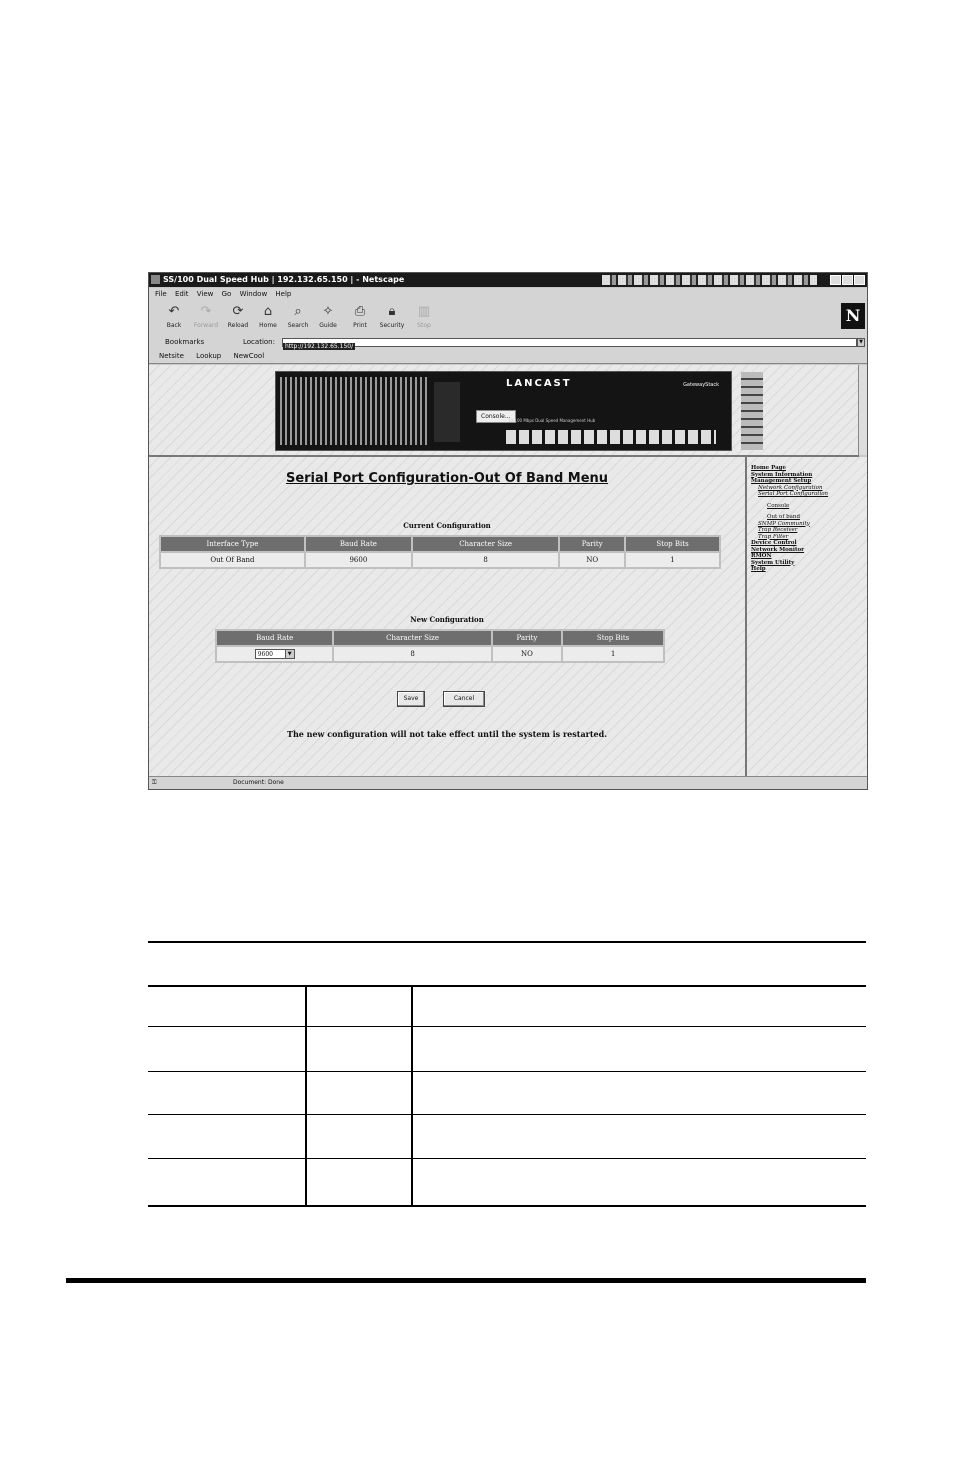 This screenshot has height=1475, width=954. What do you see at coordinates (527, 654) in the screenshot?
I see `new-parity: NO` at bounding box center [527, 654].